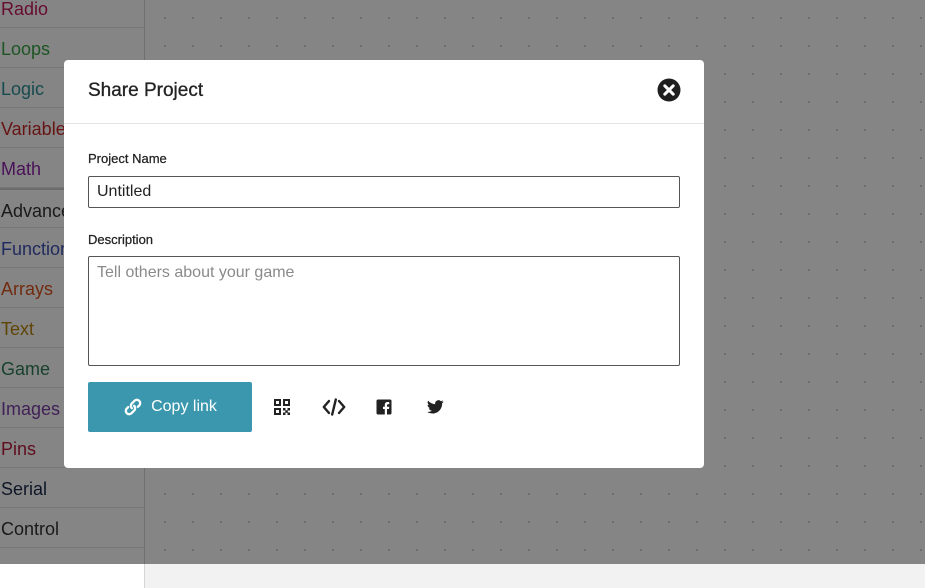 Image resolution: width=925 pixels, height=588 pixels. Describe the element at coordinates (184, 406) in the screenshot. I see `copy-link-label: Copy link` at that location.